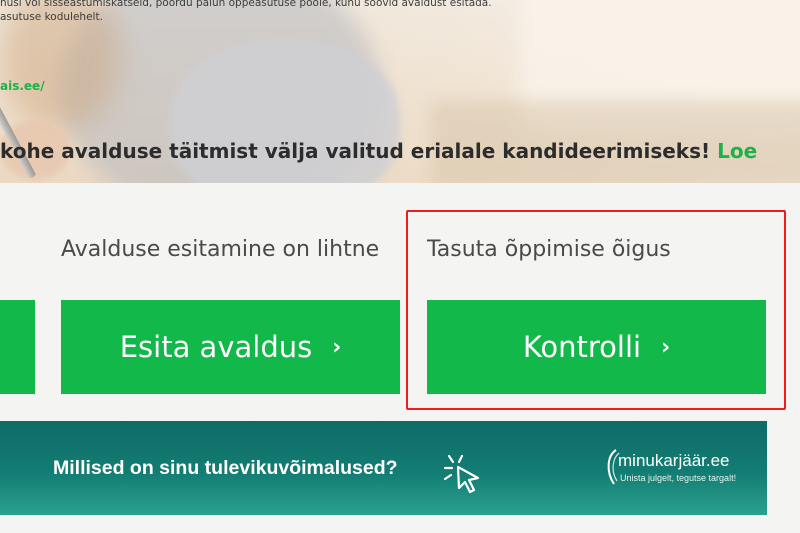 The image size is (800, 533). What do you see at coordinates (51, 17) in the screenshot?
I see `hero-info-line-2: asutuse kodulehelt.` at bounding box center [51, 17].